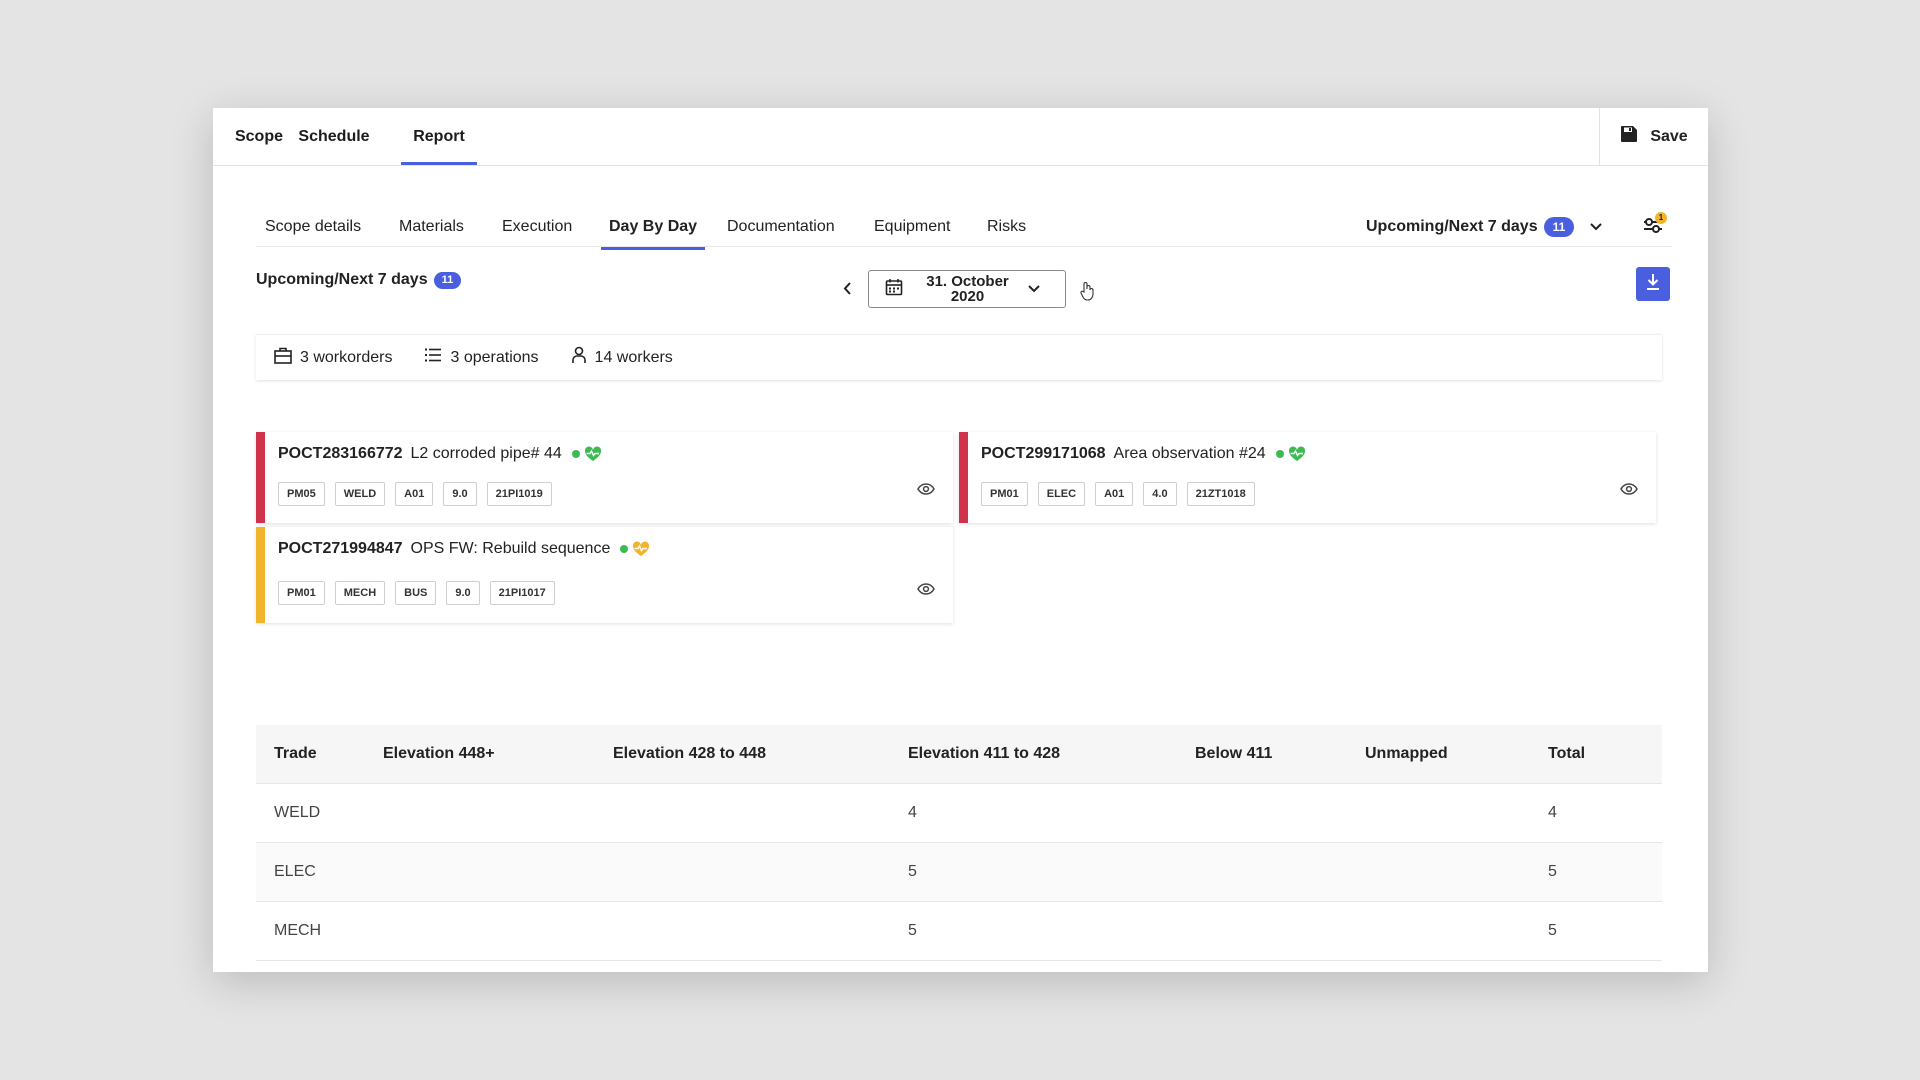 Image resolution: width=1920 pixels, height=1080 pixels. What do you see at coordinates (1043, 453) in the screenshot?
I see `workorder-id: POCT299171068` at bounding box center [1043, 453].